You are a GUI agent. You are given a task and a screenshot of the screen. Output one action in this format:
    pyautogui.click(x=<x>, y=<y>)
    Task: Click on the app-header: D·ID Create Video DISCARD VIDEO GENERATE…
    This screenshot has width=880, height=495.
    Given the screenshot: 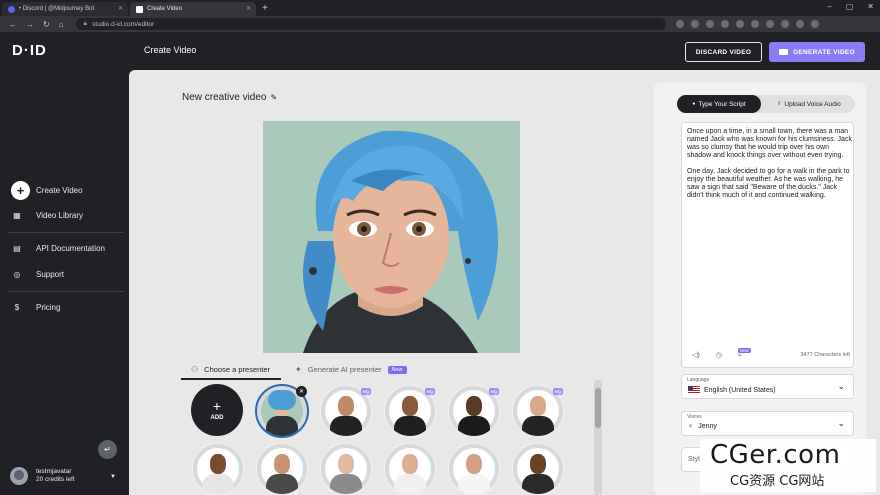 What is the action you would take?
    pyautogui.click(x=440, y=51)
    